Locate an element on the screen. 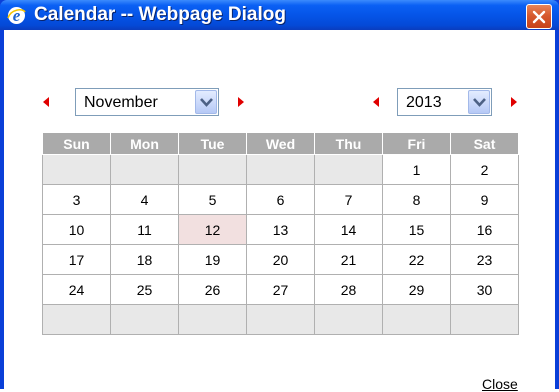  day-cell: 2 is located at coordinates (484, 169).